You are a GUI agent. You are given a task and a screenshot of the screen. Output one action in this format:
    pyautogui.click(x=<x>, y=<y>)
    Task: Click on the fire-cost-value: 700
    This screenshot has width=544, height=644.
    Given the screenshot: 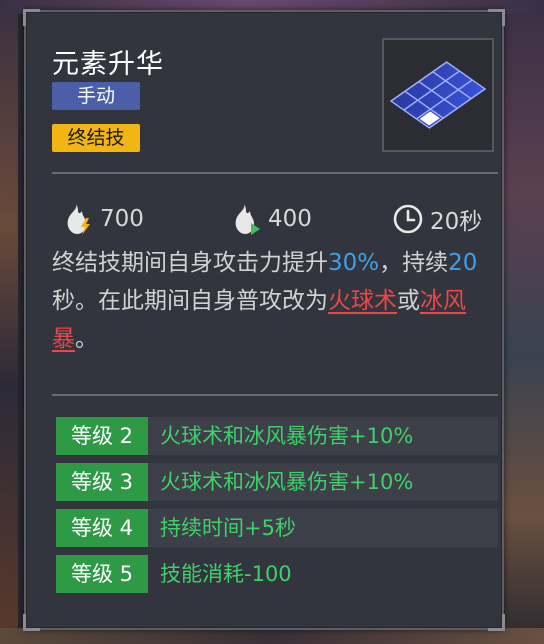 What is the action you would take?
    pyautogui.click(x=122, y=219)
    